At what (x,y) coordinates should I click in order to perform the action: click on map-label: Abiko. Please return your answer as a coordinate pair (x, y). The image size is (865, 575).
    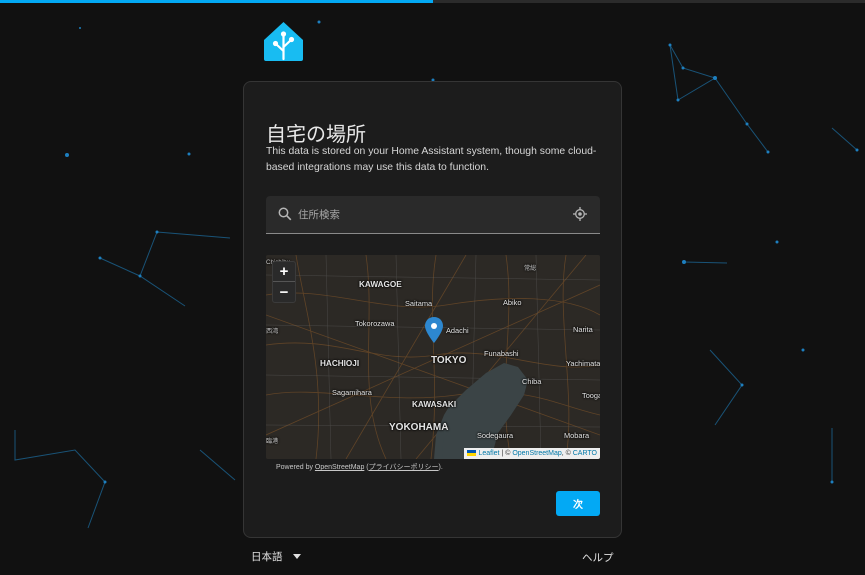
    Looking at the image, I should click on (512, 302).